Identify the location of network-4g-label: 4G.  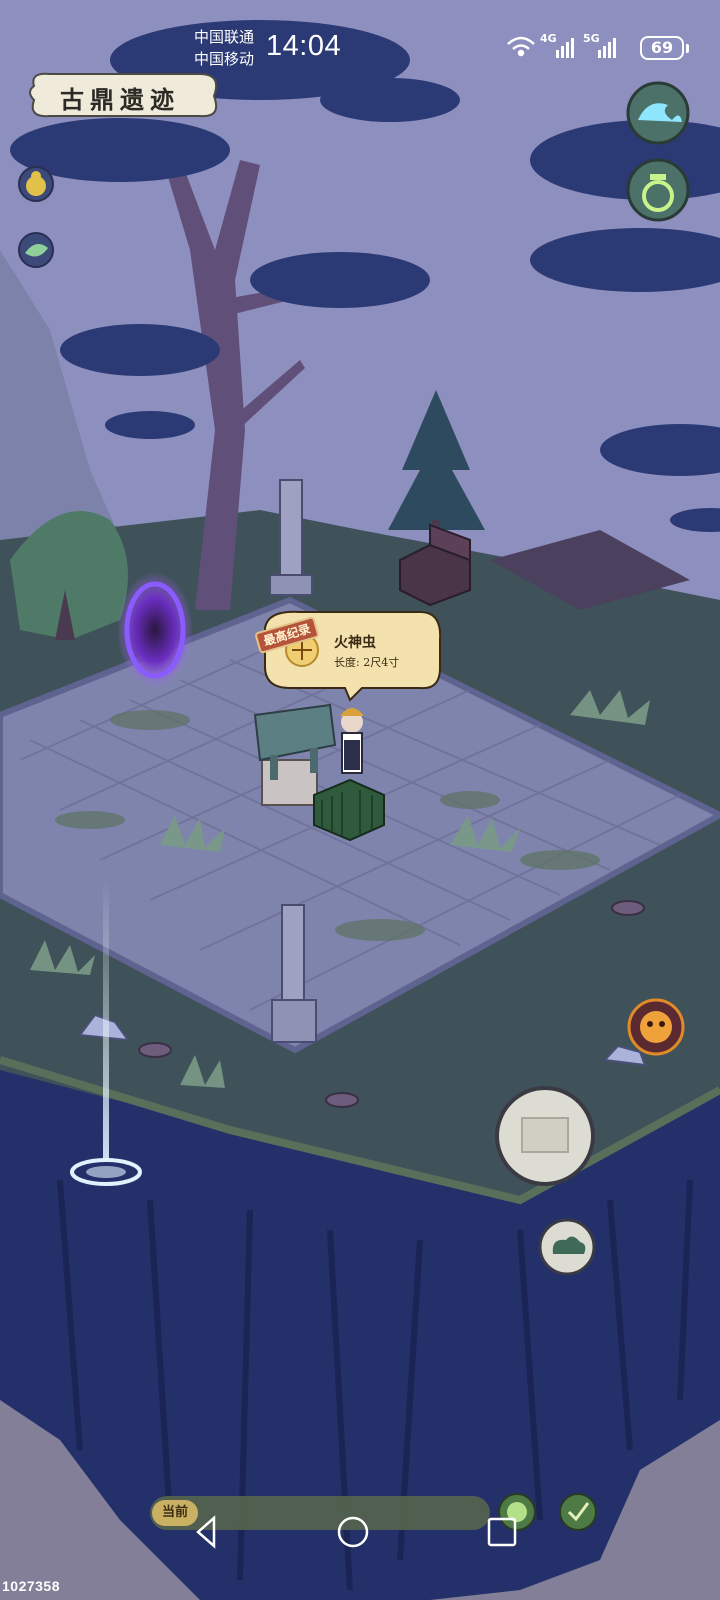
(548, 38).